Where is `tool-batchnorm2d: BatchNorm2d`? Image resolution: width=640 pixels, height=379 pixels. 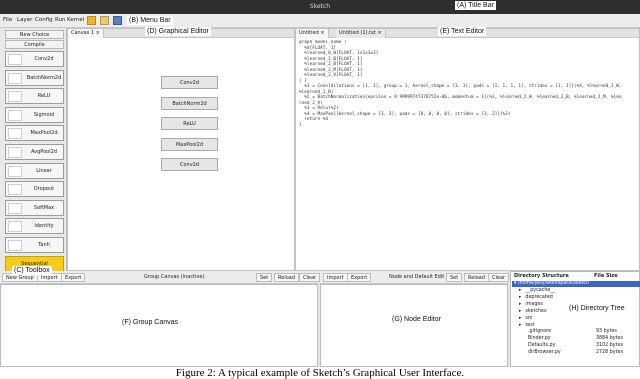
tool-batchnorm2d: BatchNorm2d is located at coordinates (34, 77).